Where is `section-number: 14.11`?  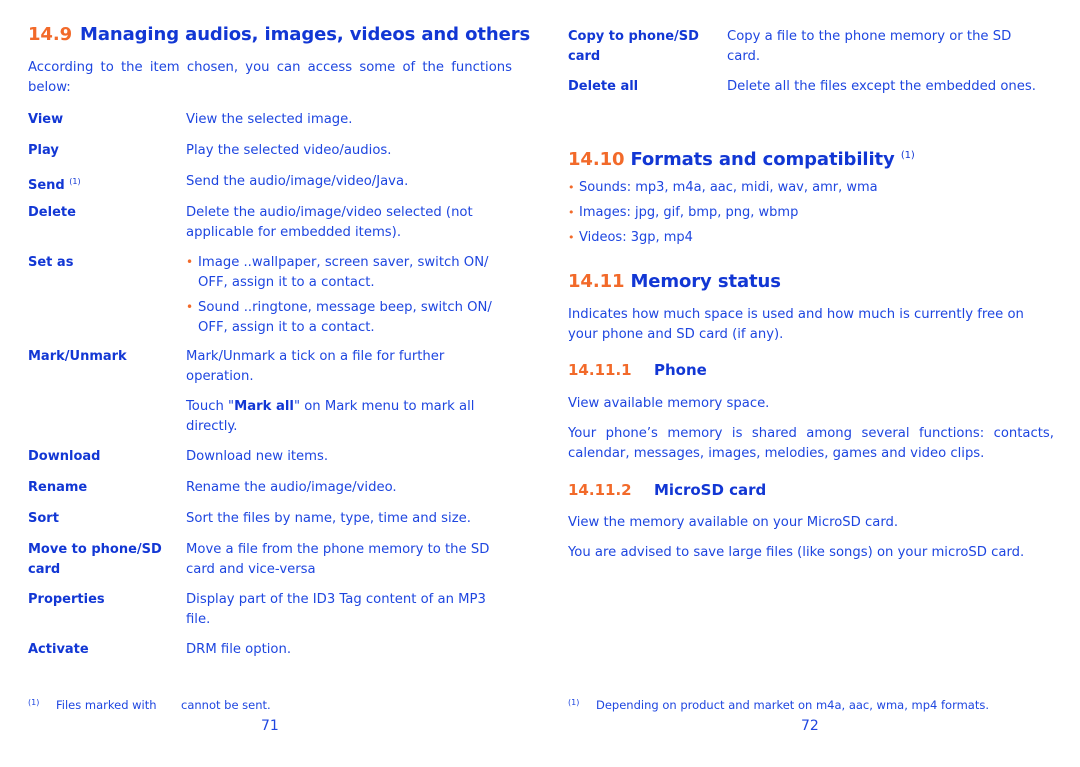
section-number: 14.11 is located at coordinates (596, 281).